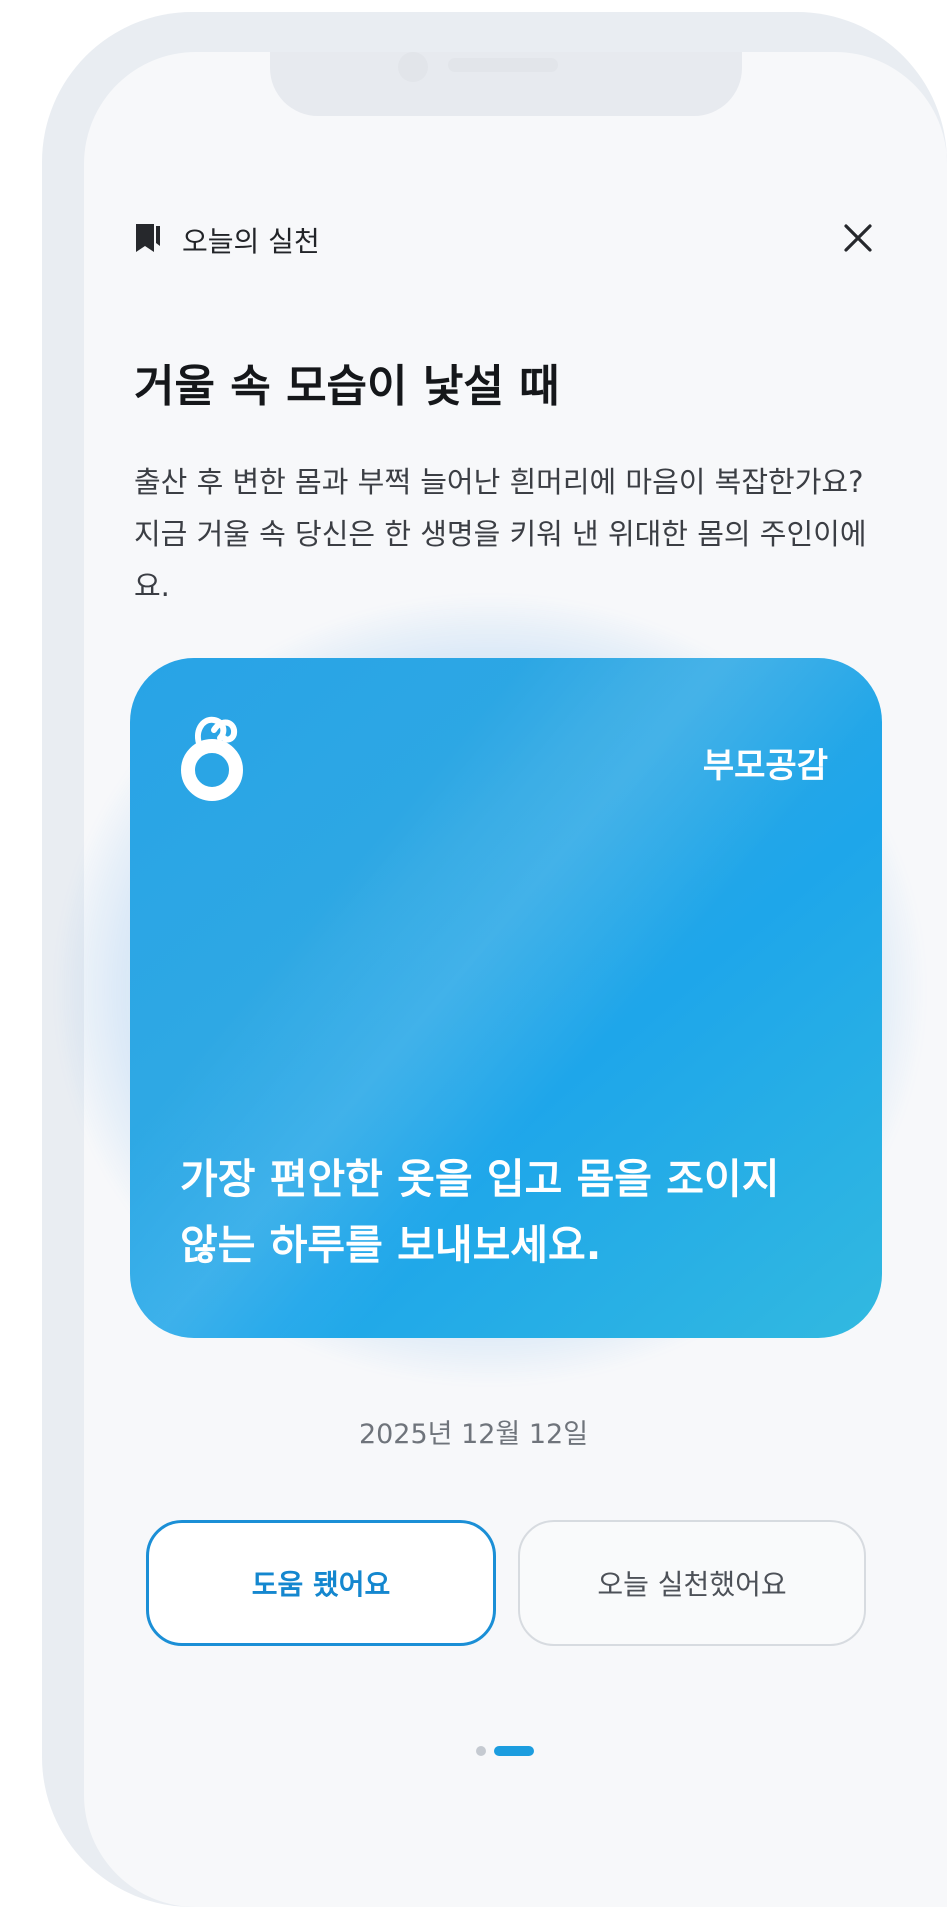  I want to click on practiced-today-button: 오늘 실천했어요, so click(692, 1583).